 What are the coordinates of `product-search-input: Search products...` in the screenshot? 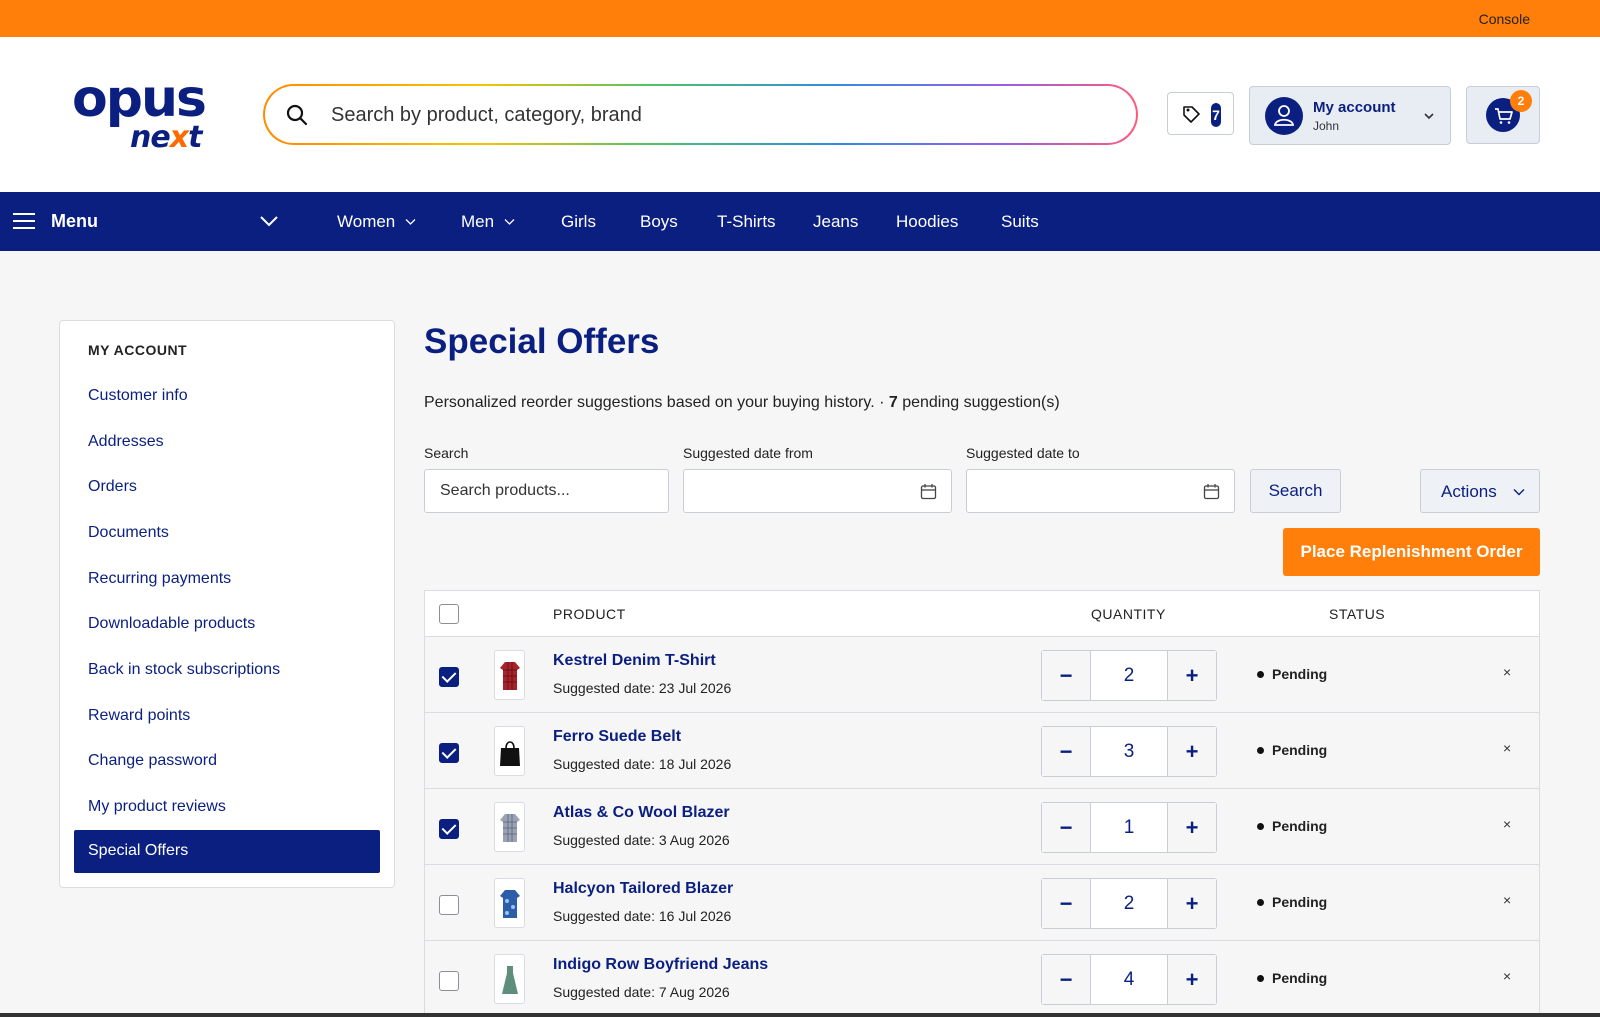 It's located at (546, 491).